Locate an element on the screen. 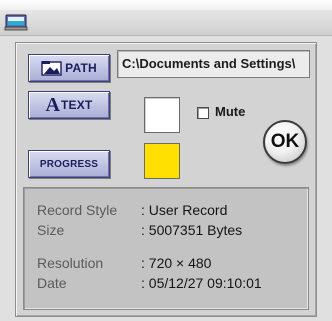  folder-image-icon is located at coordinates (51, 68).